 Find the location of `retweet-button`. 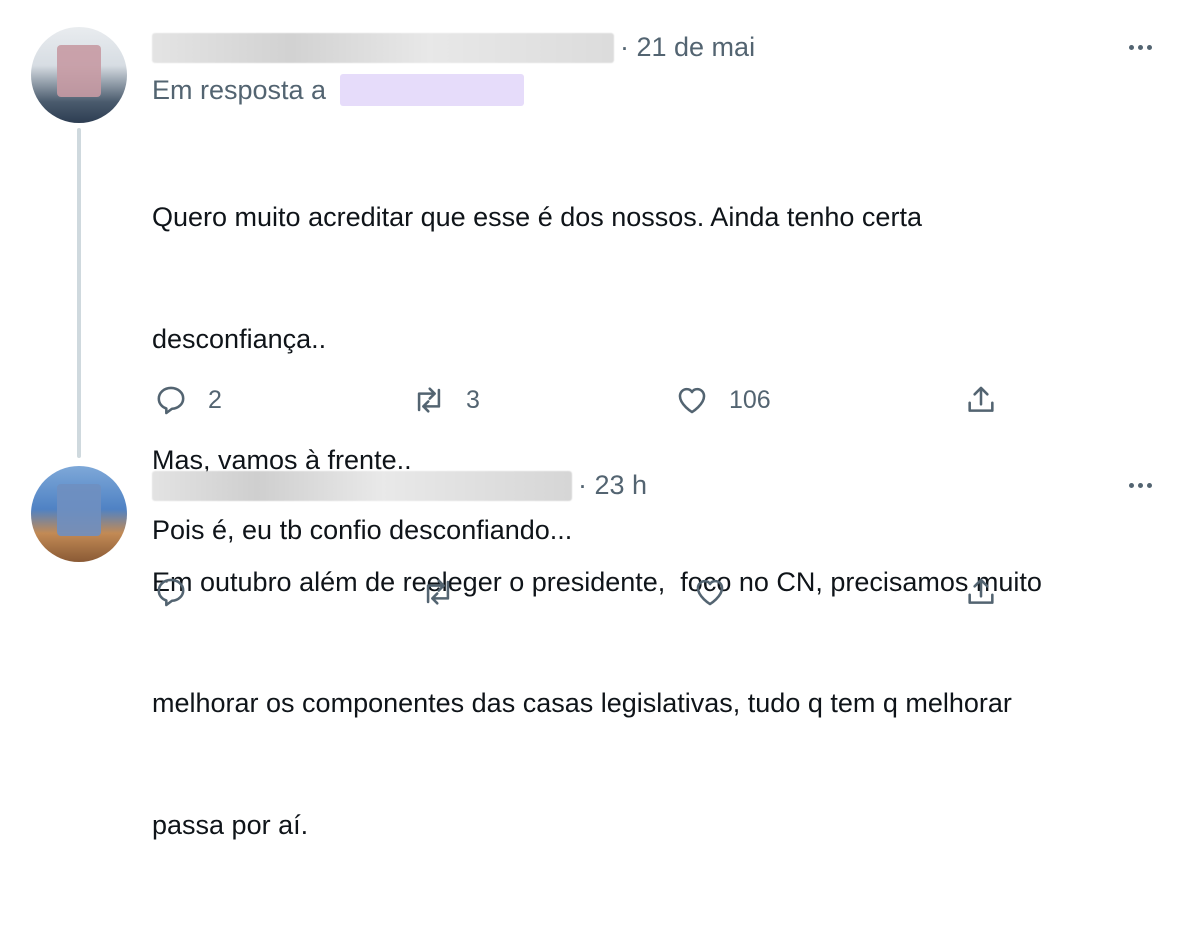

retweet-button is located at coordinates (438, 592).